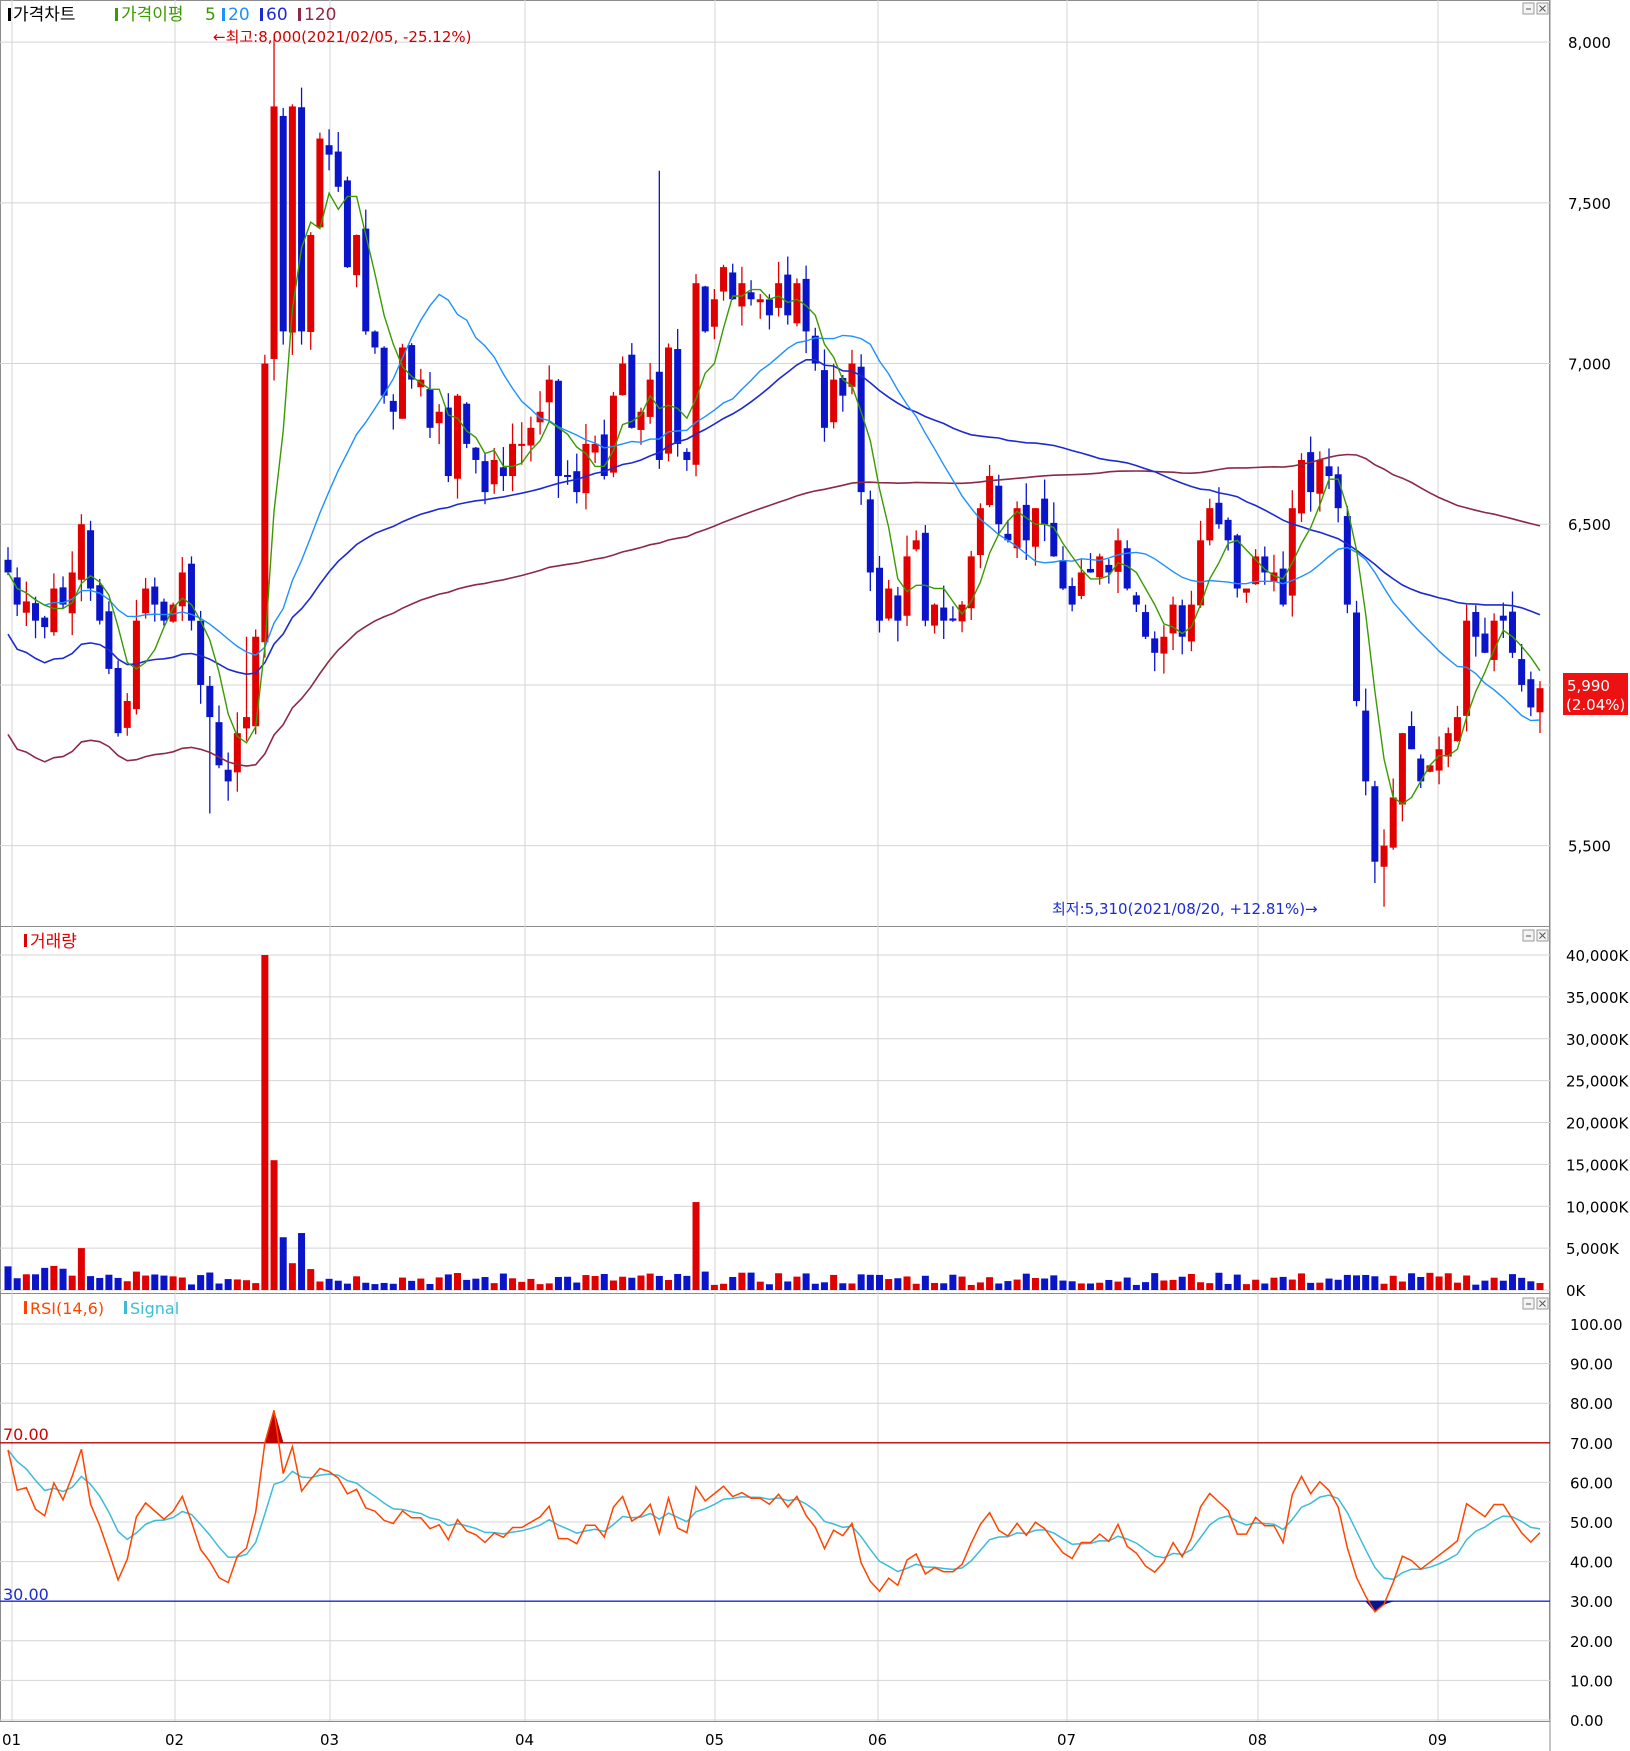  Describe the element at coordinates (1597, 956) in the screenshot. I see `volume-y-tick: 40,000K` at that location.